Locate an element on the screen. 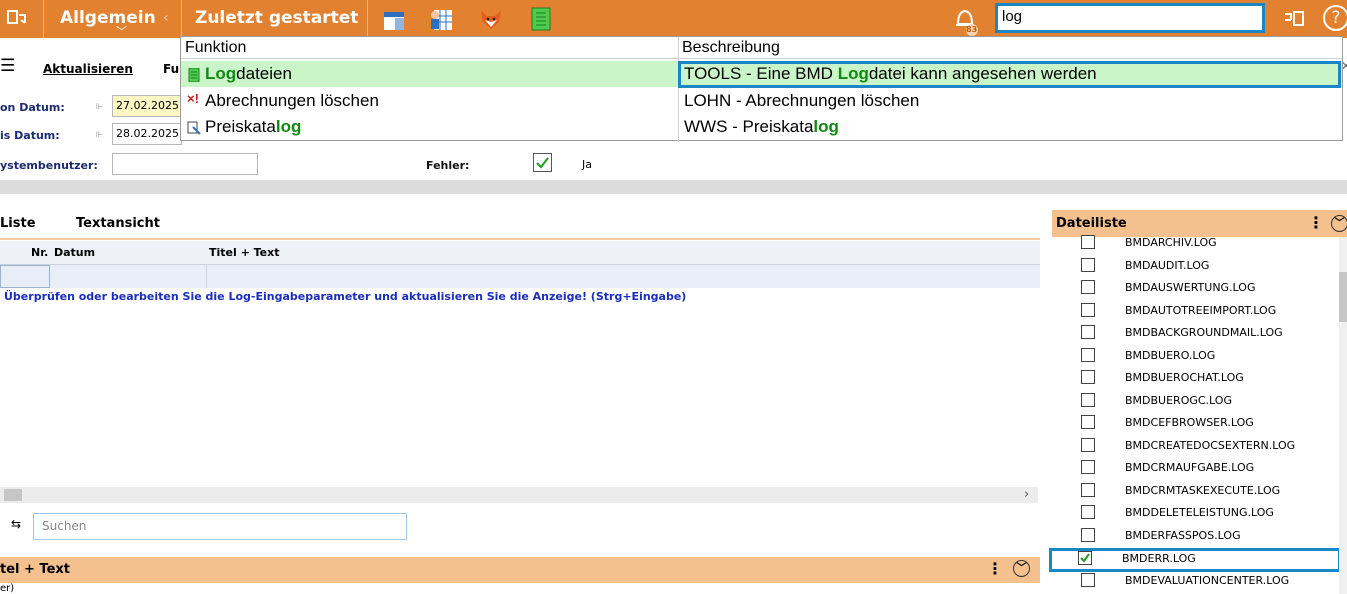  chevron-right-icon: › is located at coordinates (1026, 494).